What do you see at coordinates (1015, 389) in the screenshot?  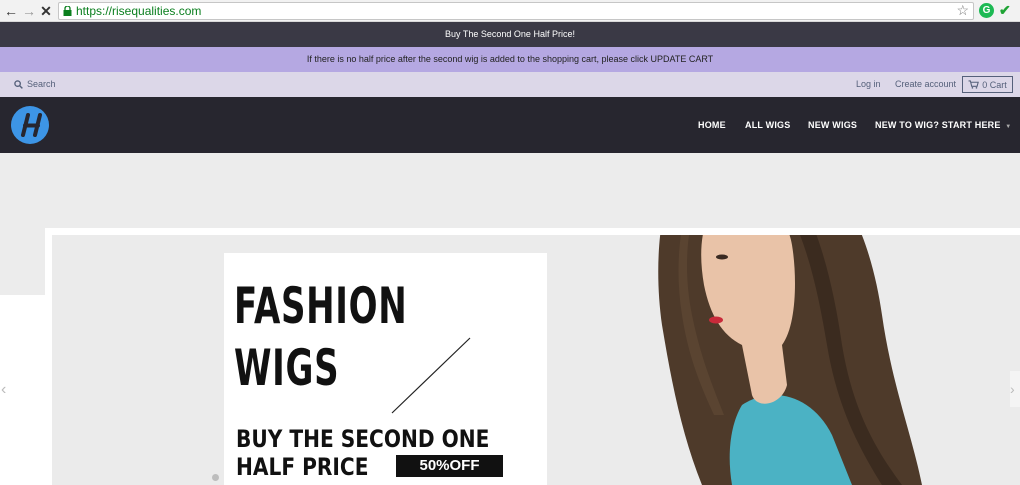 I see `slide-next-arrow-icon: ›` at bounding box center [1015, 389].